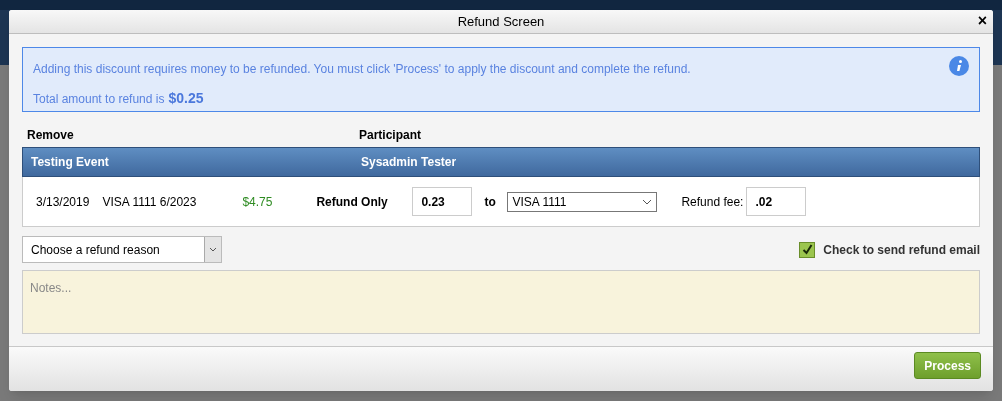 This screenshot has width=1002, height=401. I want to click on info-icon, so click(959, 66).